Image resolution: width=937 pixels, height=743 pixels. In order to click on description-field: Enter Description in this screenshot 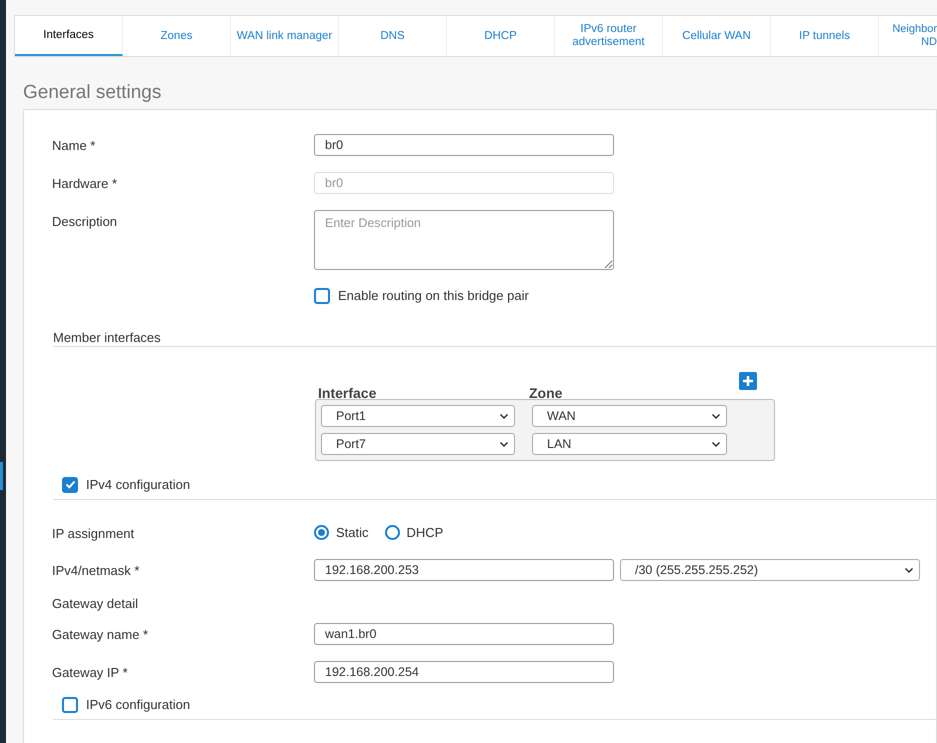, I will do `click(464, 240)`.